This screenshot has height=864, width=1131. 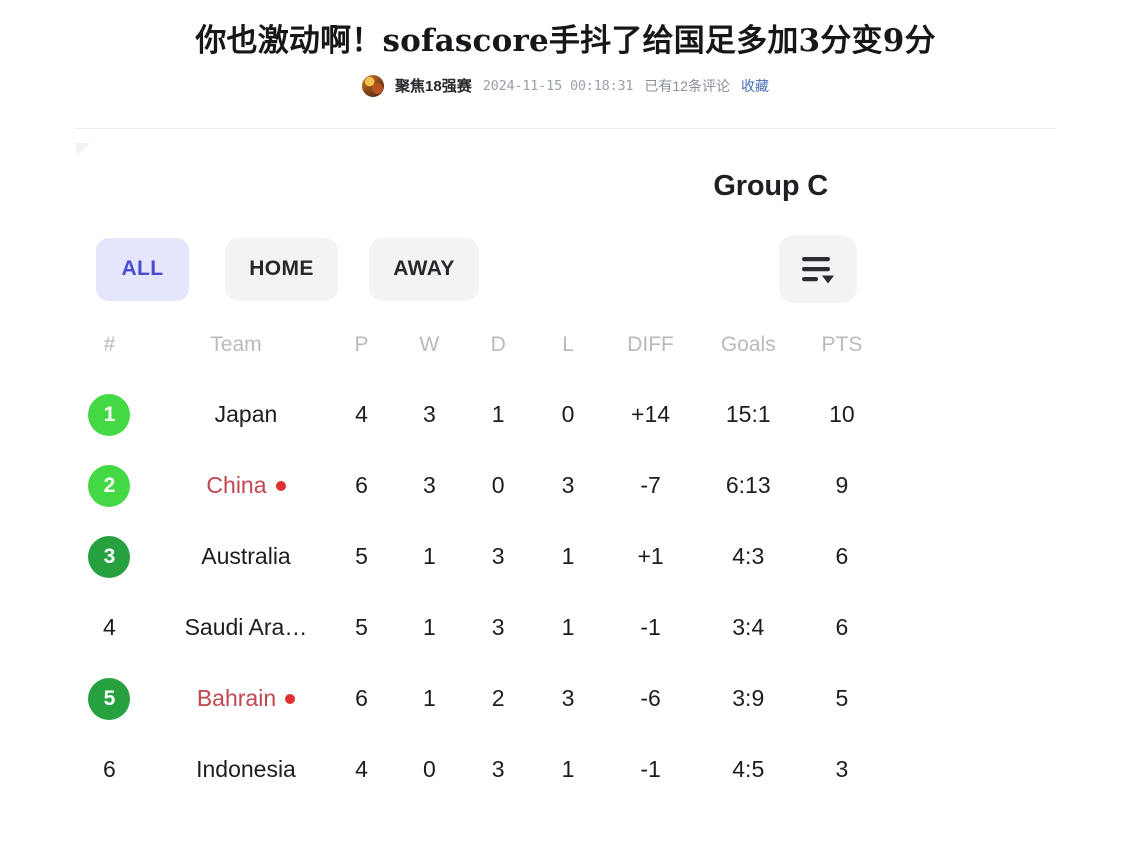 I want to click on sort-button, so click(x=818, y=269).